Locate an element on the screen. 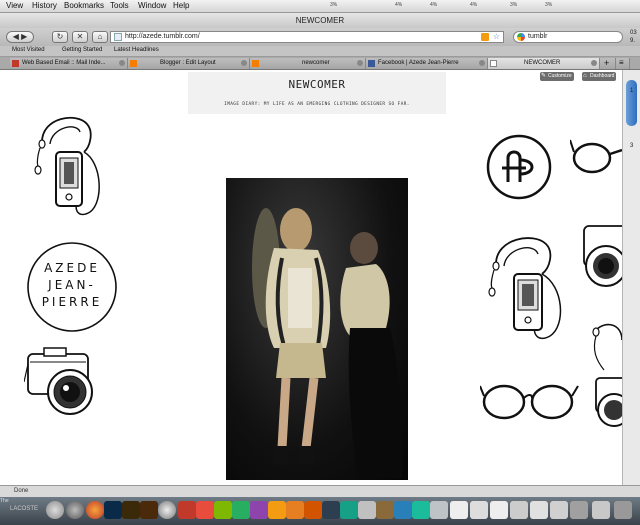 This screenshot has height=525, width=640. bookmark-most-visited: Most Visited is located at coordinates (28, 50).